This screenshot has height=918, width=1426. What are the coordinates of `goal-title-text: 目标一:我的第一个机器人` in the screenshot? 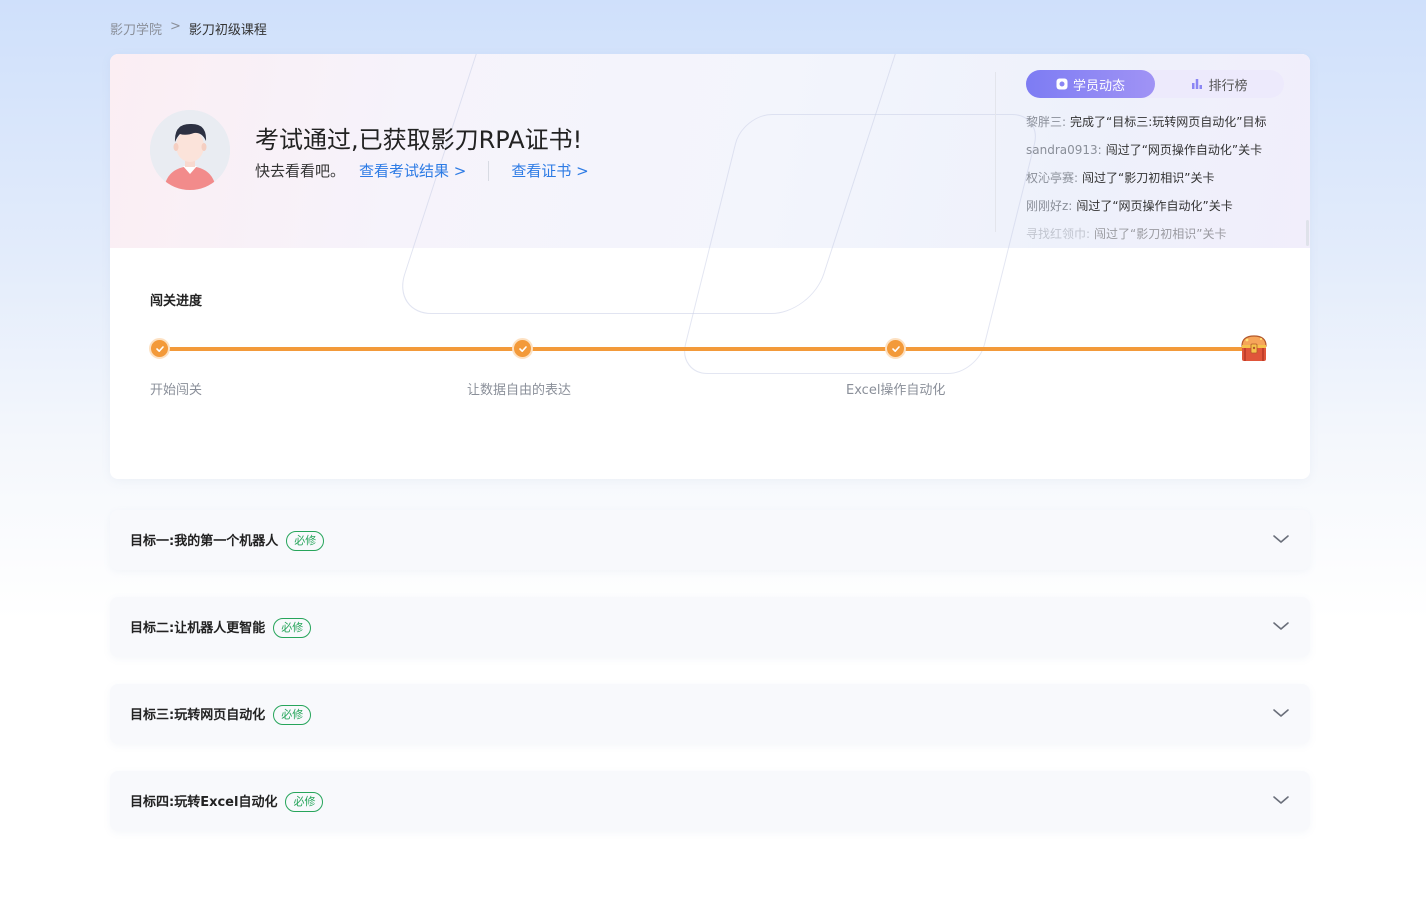 It's located at (204, 541).